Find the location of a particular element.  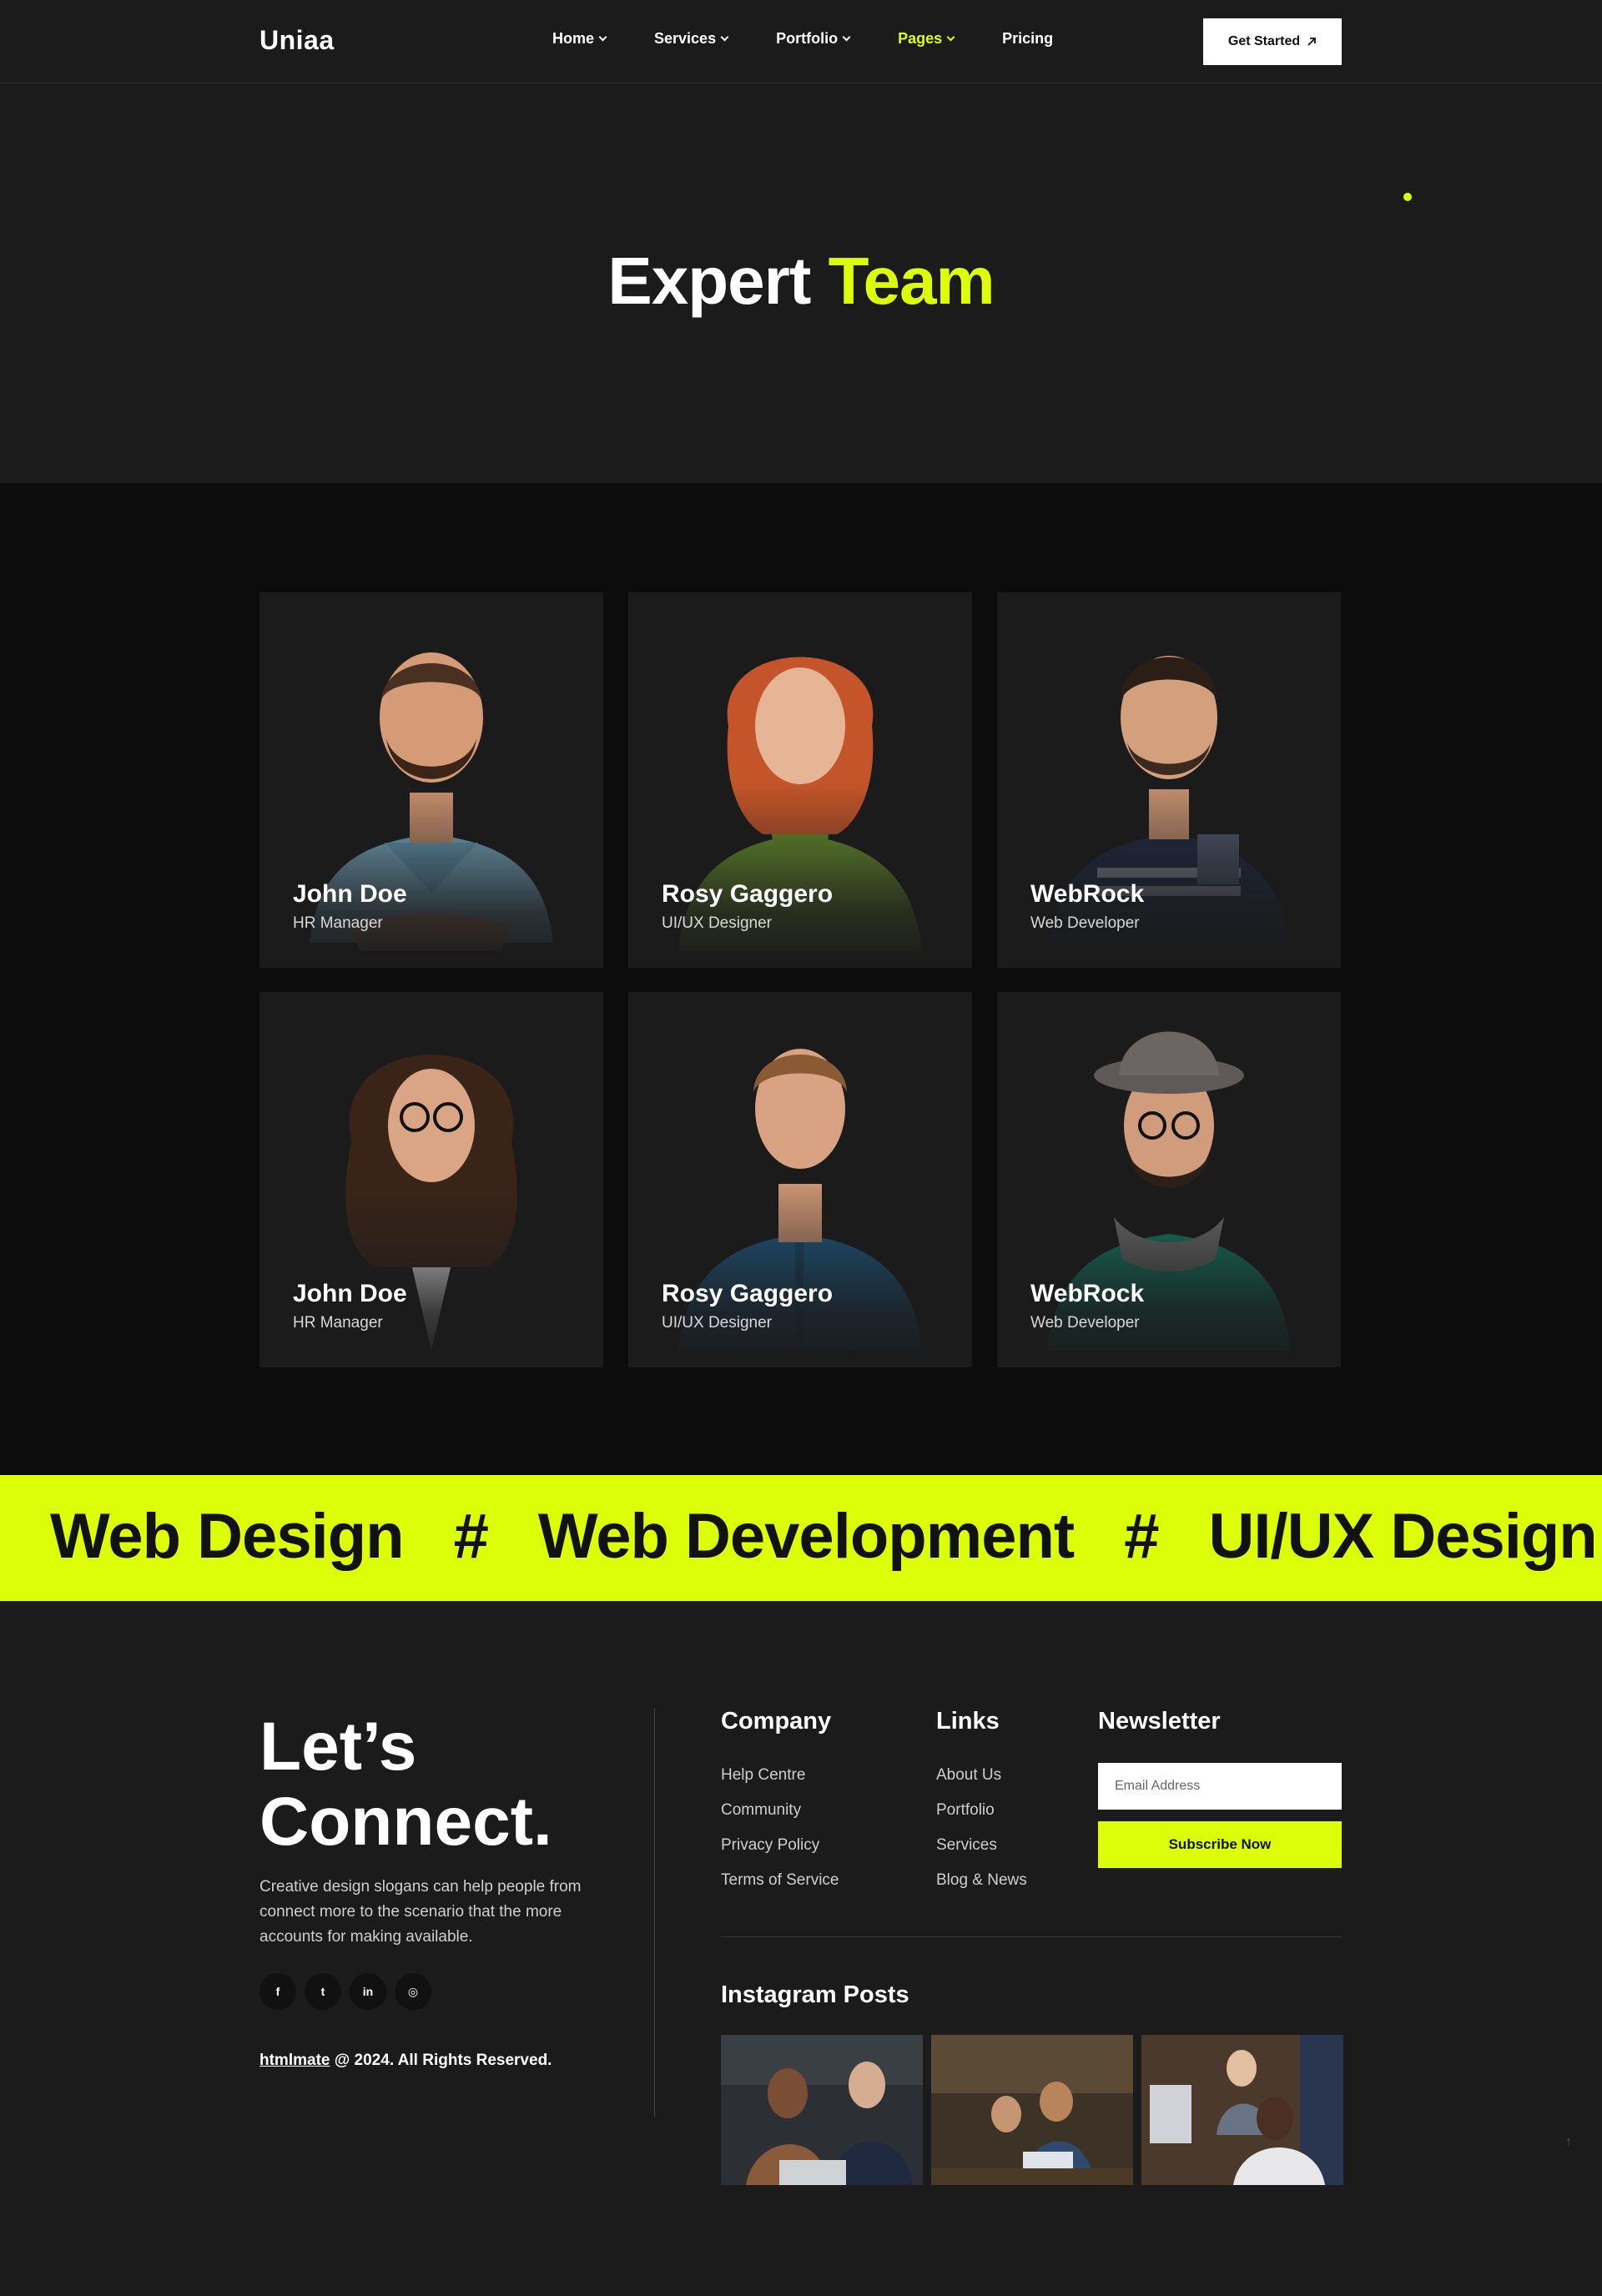

subscribe-button: Subscribe Now is located at coordinates (1220, 1844).